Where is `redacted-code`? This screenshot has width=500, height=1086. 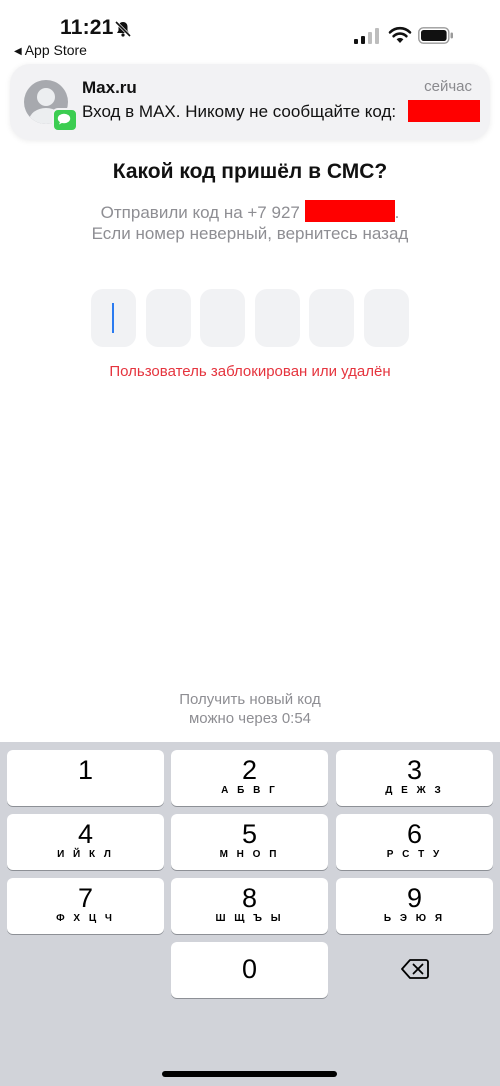 redacted-code is located at coordinates (444, 111).